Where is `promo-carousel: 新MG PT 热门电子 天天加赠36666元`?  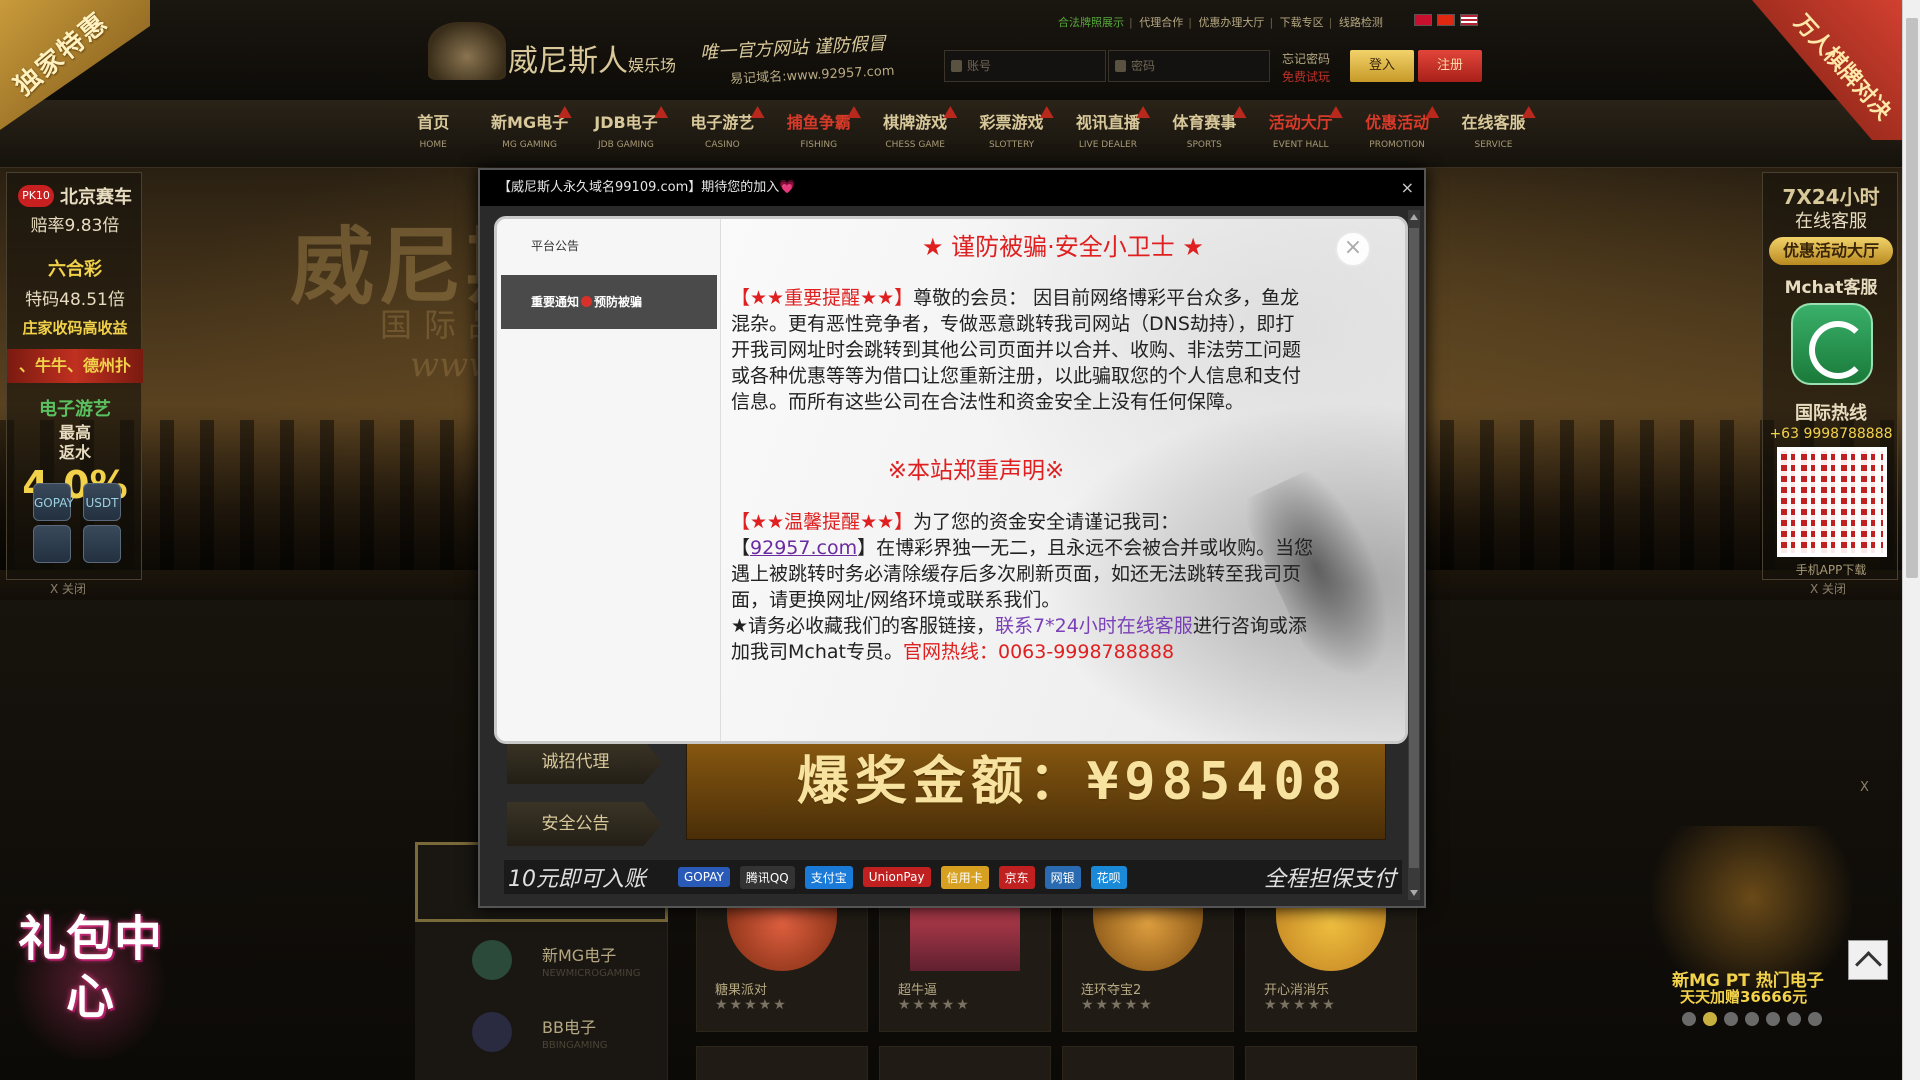 promo-carousel: 新MG PT 热门电子 天天加赠36666元 is located at coordinates (1752, 916).